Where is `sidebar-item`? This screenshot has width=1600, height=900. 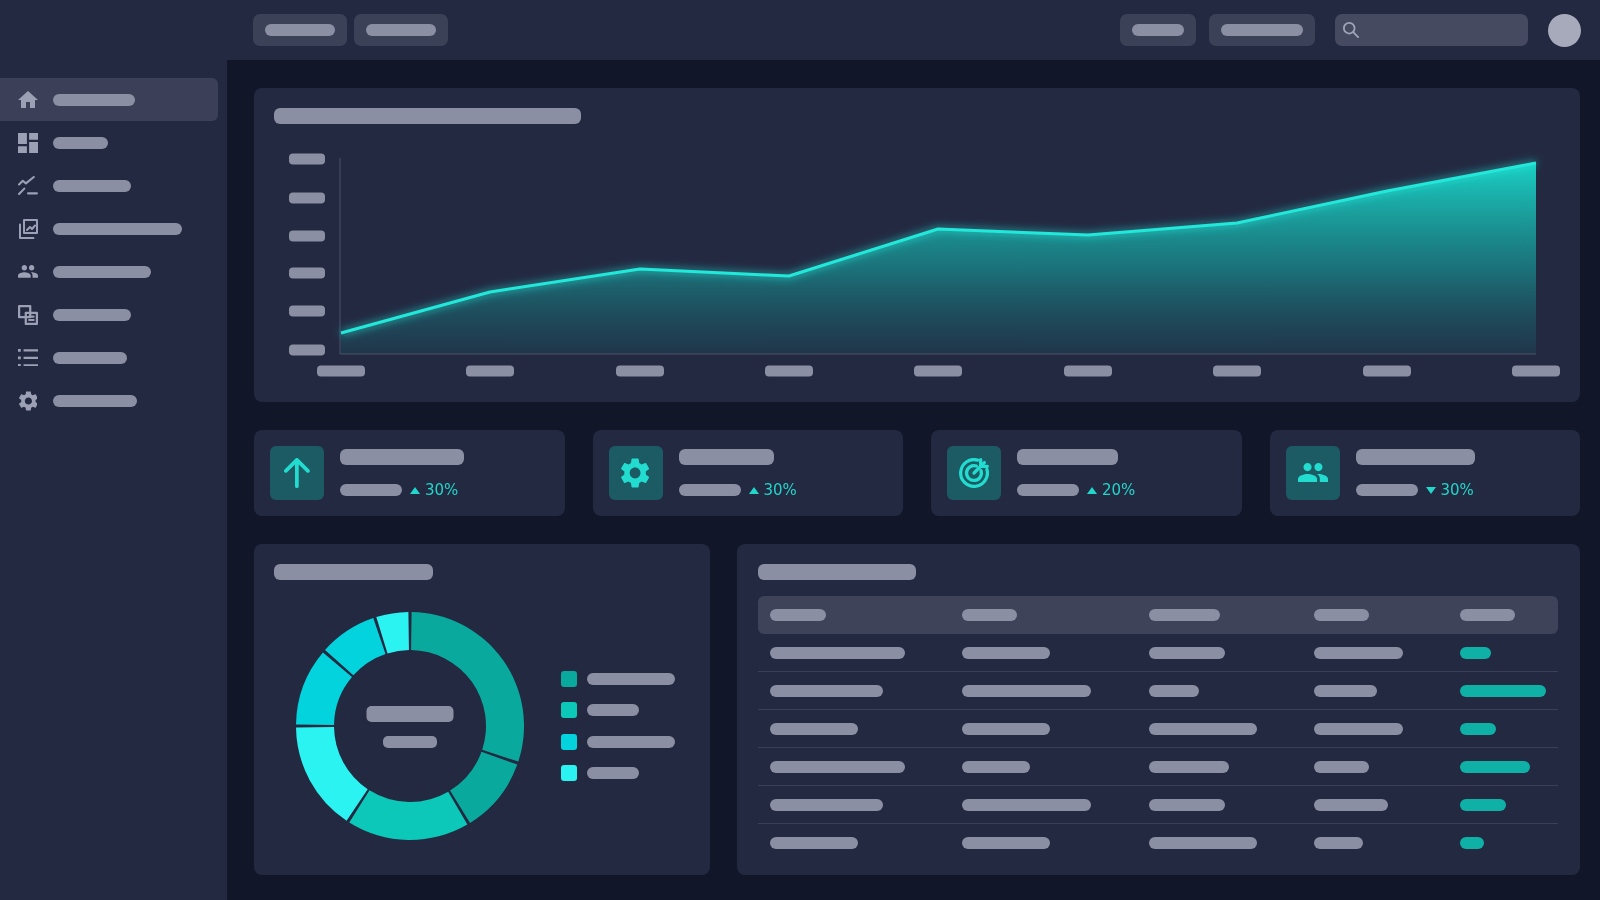
sidebar-item is located at coordinates (109, 99).